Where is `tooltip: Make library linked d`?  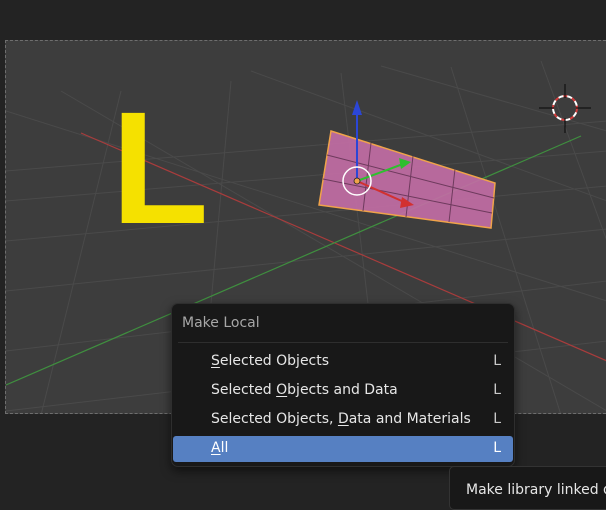
tooltip: Make library linked d is located at coordinates (527, 488).